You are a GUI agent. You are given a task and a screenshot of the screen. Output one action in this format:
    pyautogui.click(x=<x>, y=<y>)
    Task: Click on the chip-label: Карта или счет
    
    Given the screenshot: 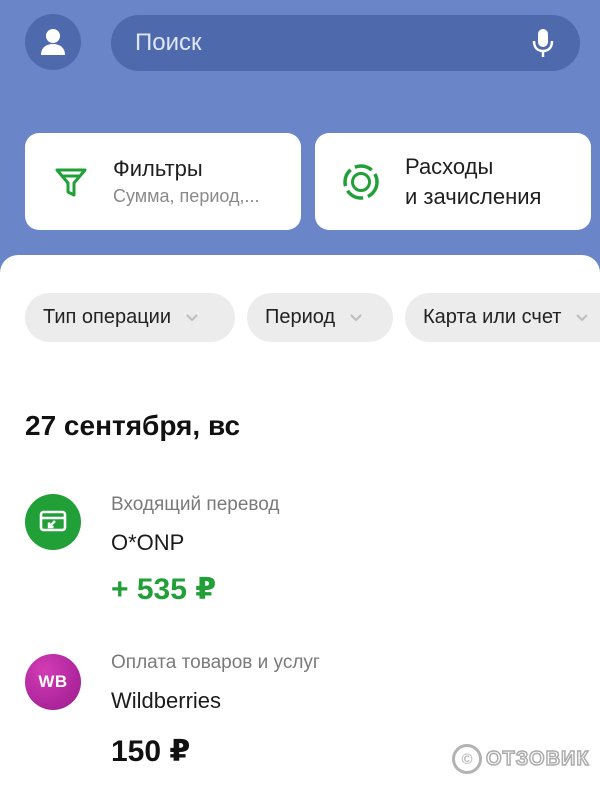 What is the action you would take?
    pyautogui.click(x=492, y=317)
    